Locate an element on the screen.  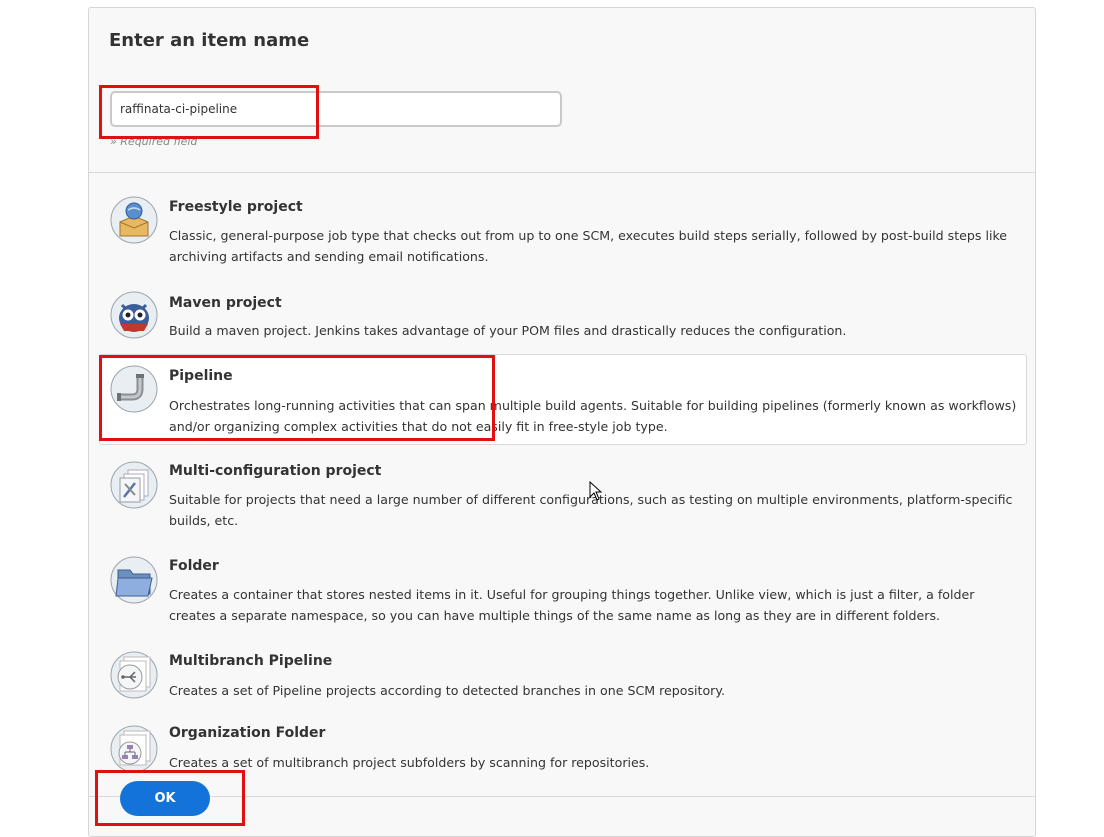
footer-divider is located at coordinates (562, 796).